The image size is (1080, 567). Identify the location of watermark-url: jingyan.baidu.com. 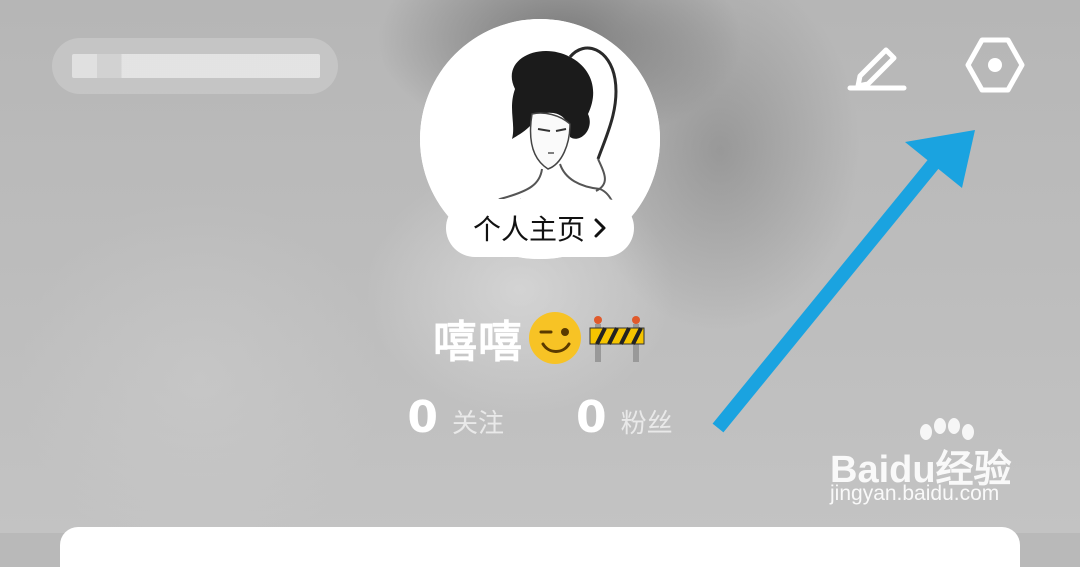
(915, 493).